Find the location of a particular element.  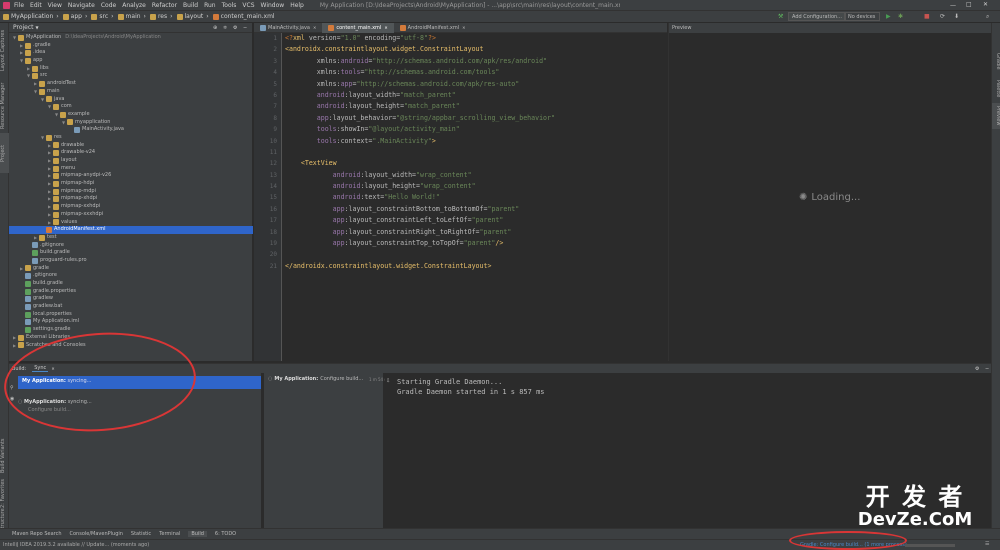

tool-tab-console-mavenplugin: Console/MavenPlugin is located at coordinates (96, 534).